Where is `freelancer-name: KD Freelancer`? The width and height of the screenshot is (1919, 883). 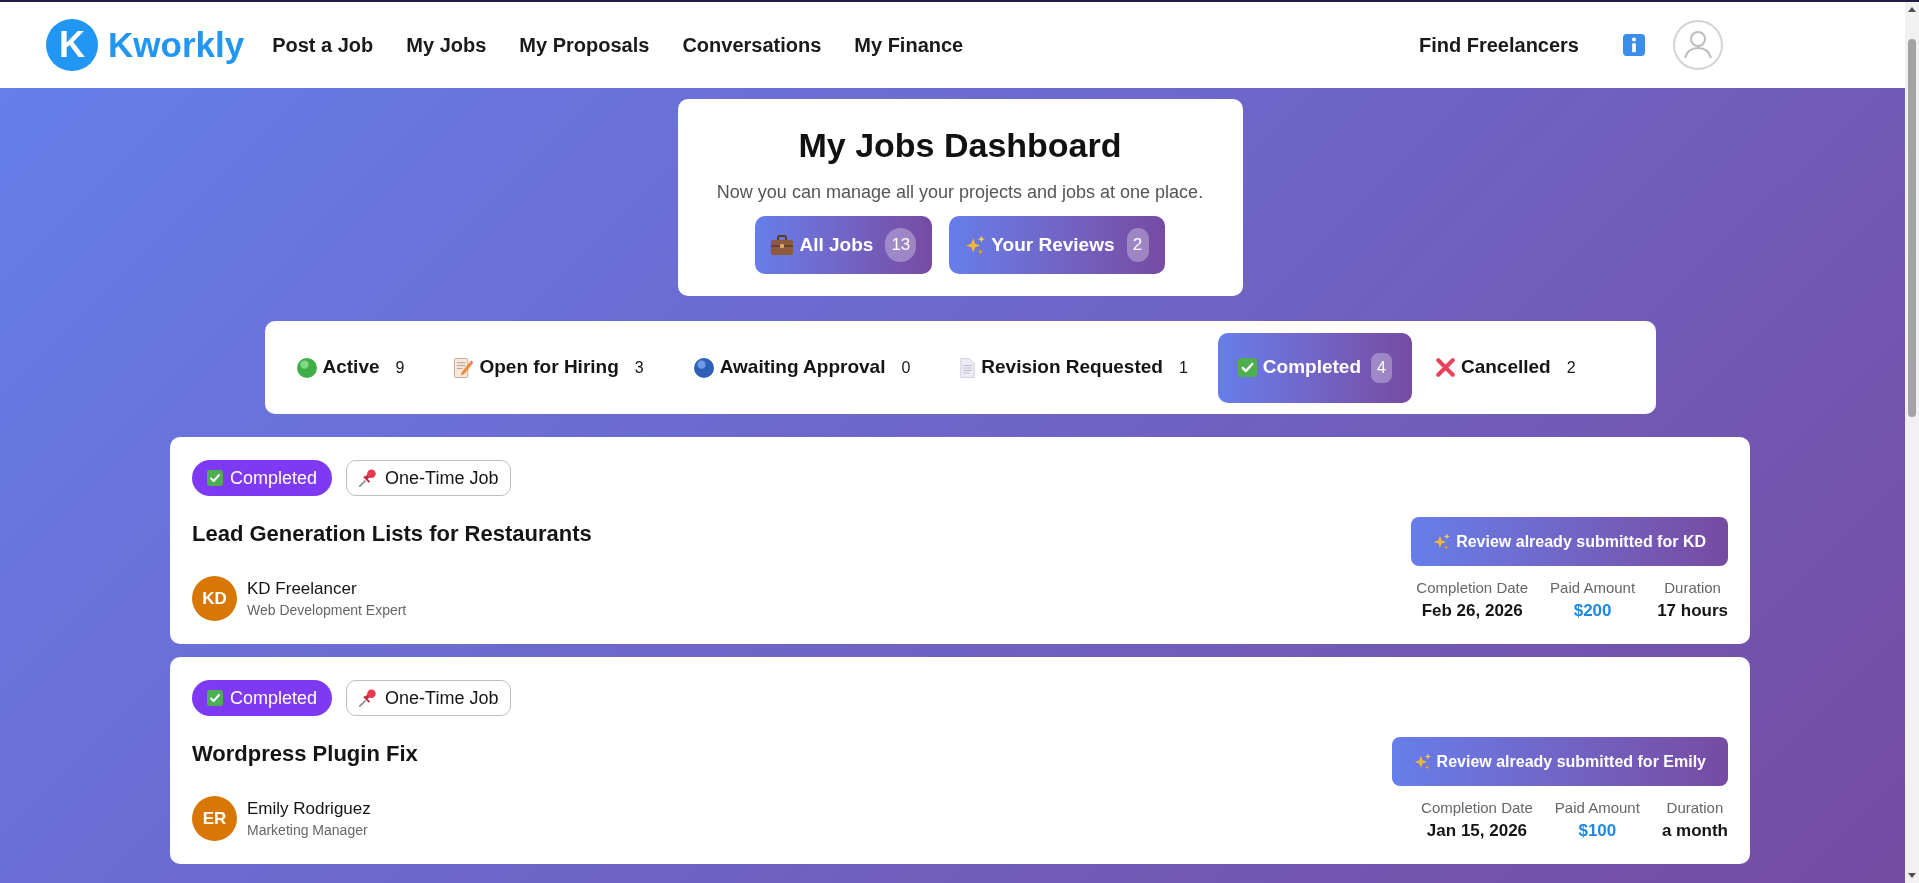 freelancer-name: KD Freelancer is located at coordinates (302, 588).